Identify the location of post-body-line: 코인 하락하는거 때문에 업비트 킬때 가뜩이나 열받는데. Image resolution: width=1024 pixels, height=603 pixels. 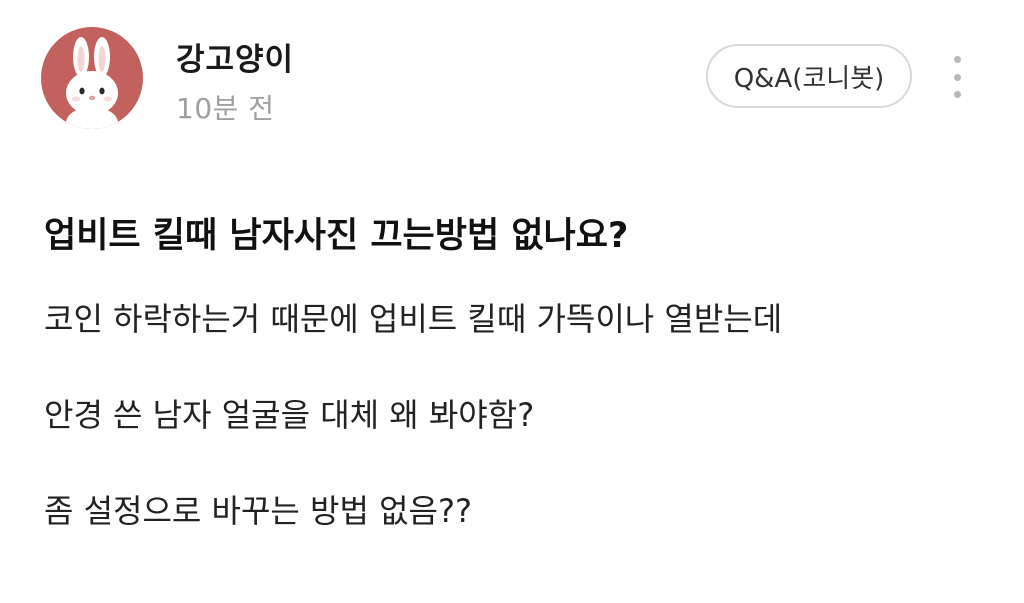
(413, 319).